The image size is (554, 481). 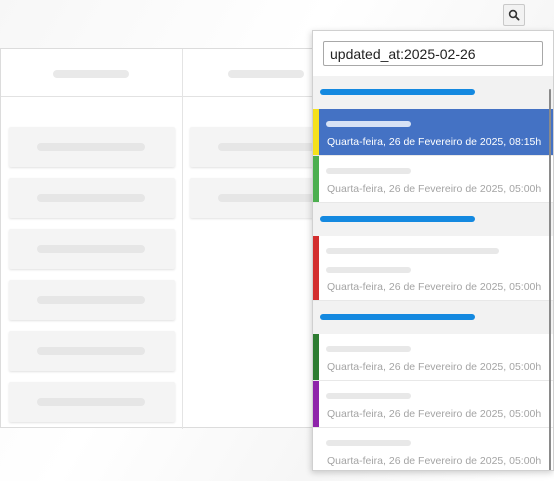 I want to click on column-divider, so click(x=182, y=239).